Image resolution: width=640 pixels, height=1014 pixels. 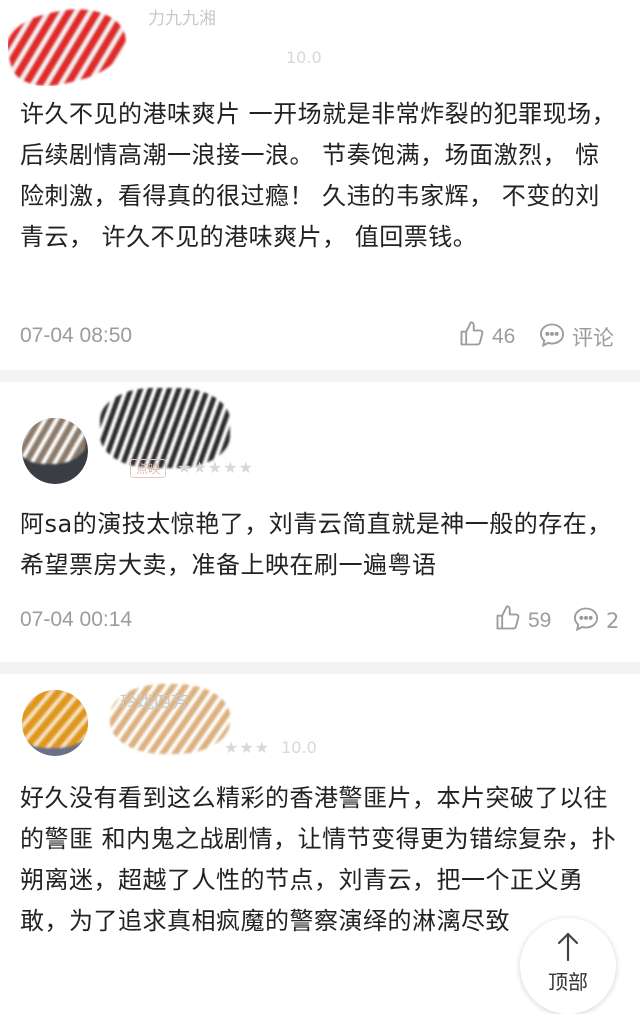 I want to click on username: 力九九湘, so click(x=182, y=16).